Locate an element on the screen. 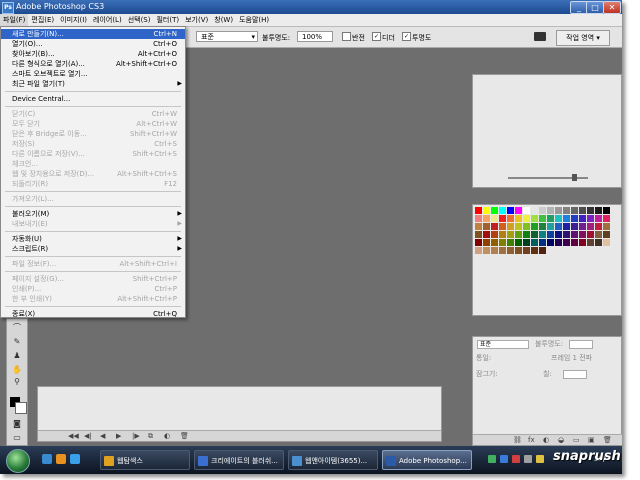  animation-control-button: ◐ is located at coordinates (167, 436).